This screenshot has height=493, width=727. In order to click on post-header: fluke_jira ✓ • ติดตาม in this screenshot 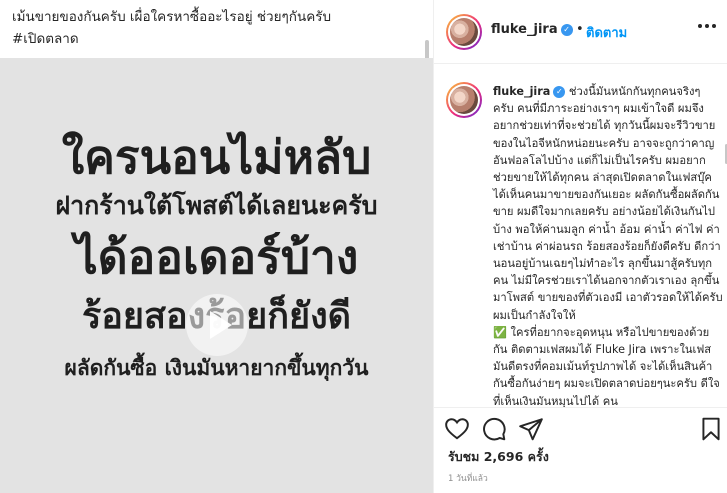, I will do `click(580, 32)`.